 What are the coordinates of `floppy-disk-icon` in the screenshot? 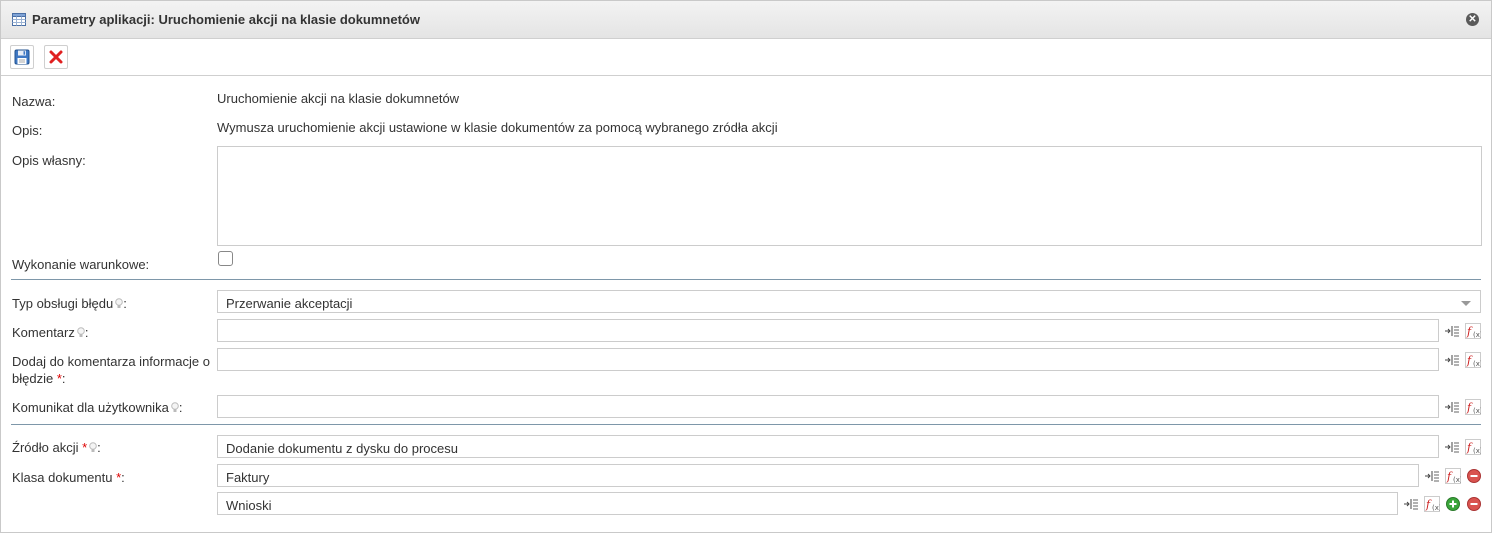 It's located at (22, 57).